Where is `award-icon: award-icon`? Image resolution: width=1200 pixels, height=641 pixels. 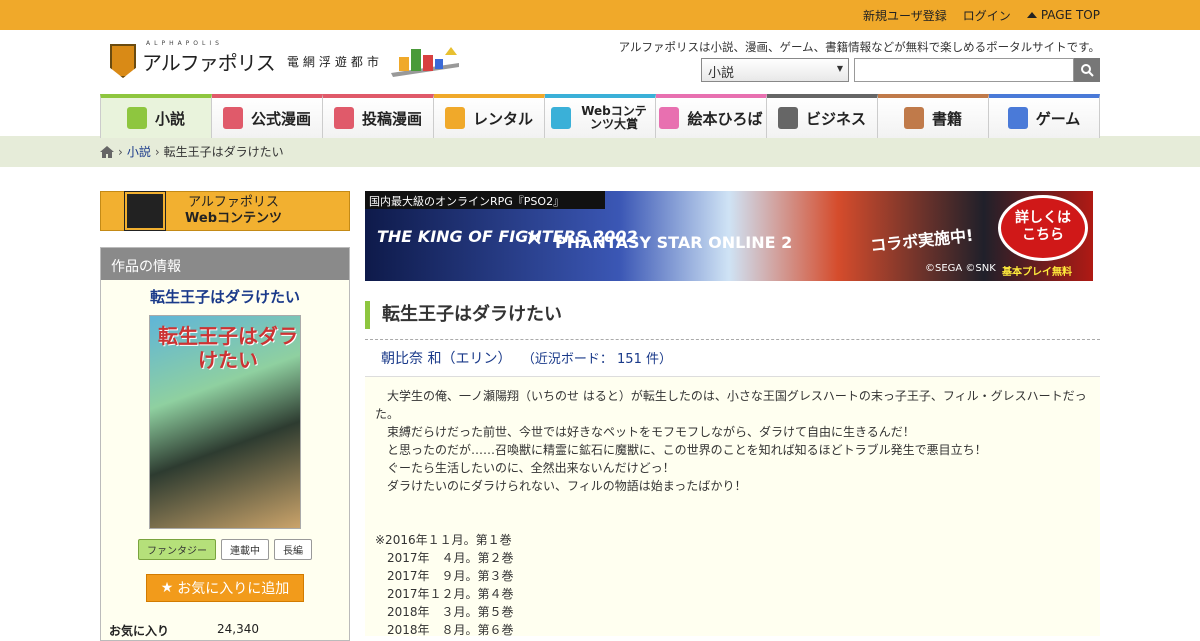 award-icon: award-icon is located at coordinates (561, 118).